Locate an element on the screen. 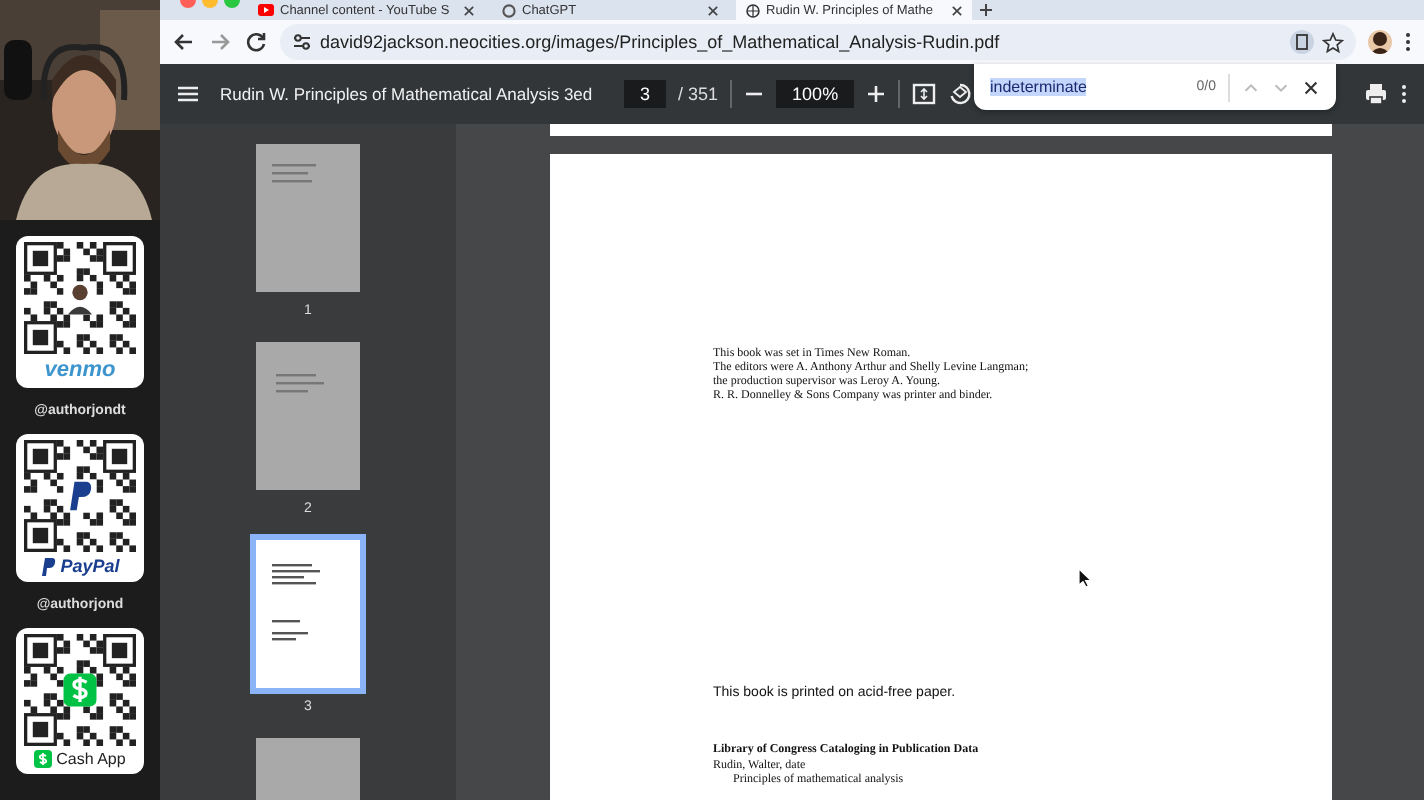 The height and width of the screenshot is (800, 1424). new-tab-icon is located at coordinates (986, 10).